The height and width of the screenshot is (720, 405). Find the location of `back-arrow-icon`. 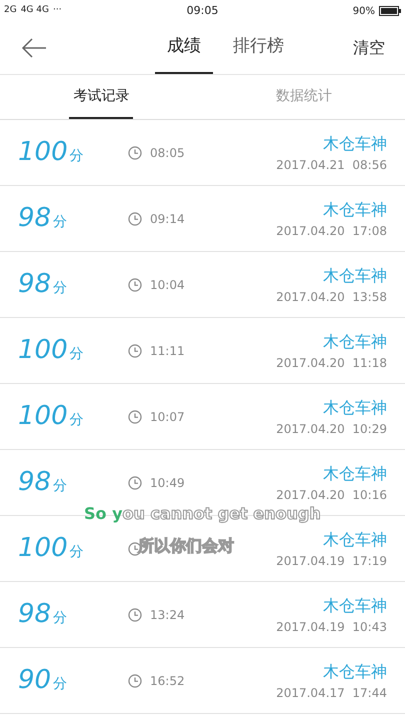

back-arrow-icon is located at coordinates (34, 48).